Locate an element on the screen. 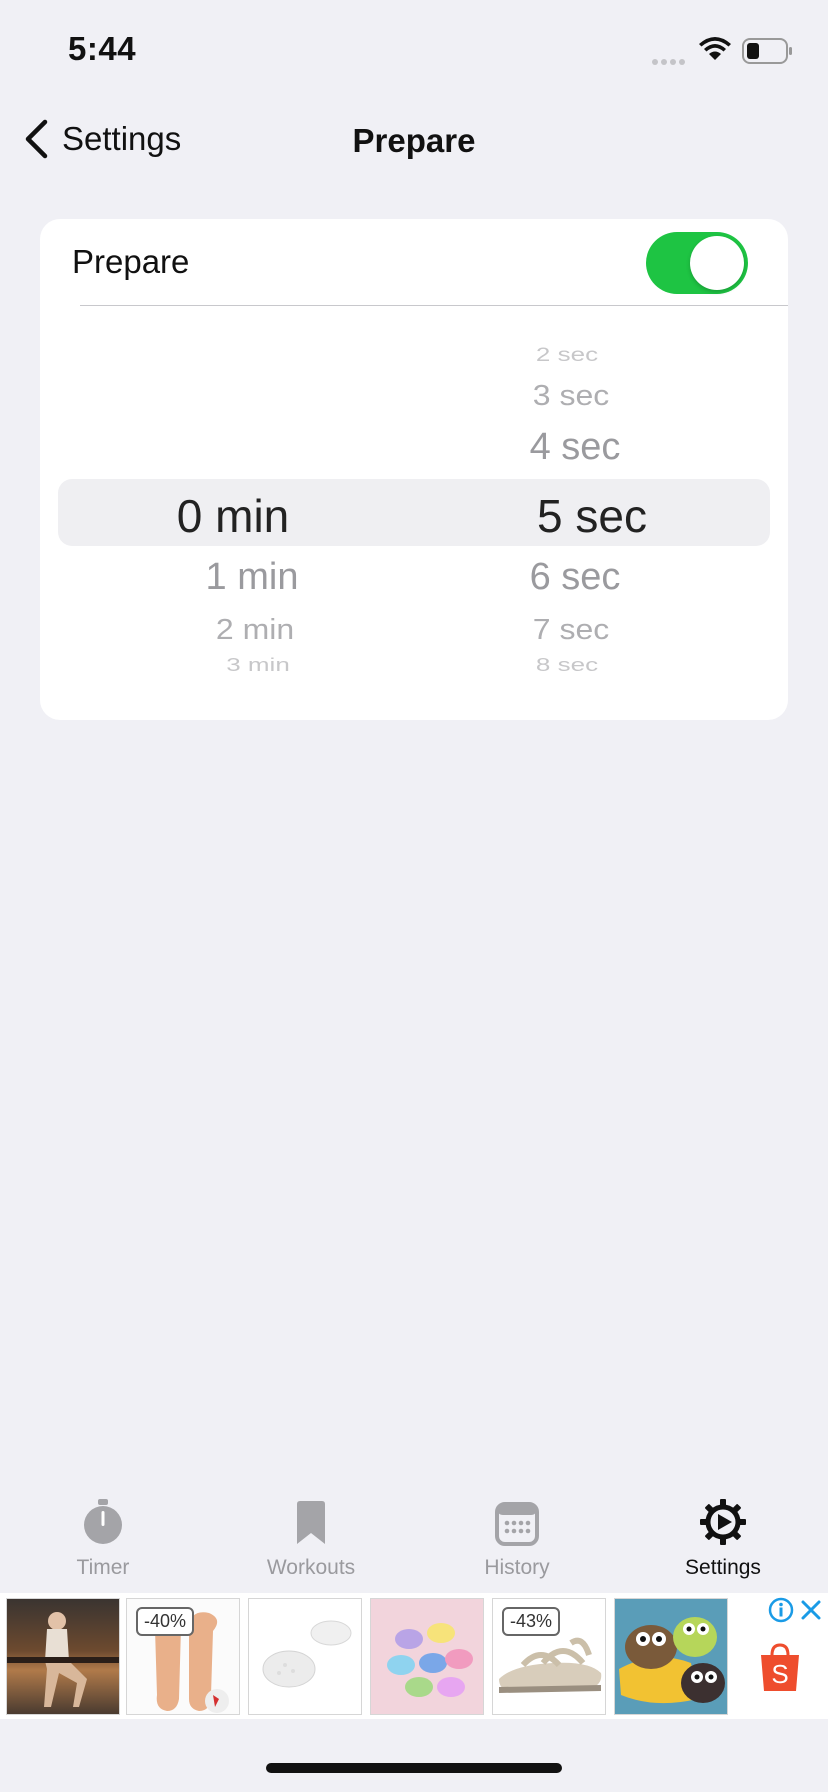 Image resolution: width=828 pixels, height=1792 pixels. prepare-toggle-label: Prepare is located at coordinates (131, 261).